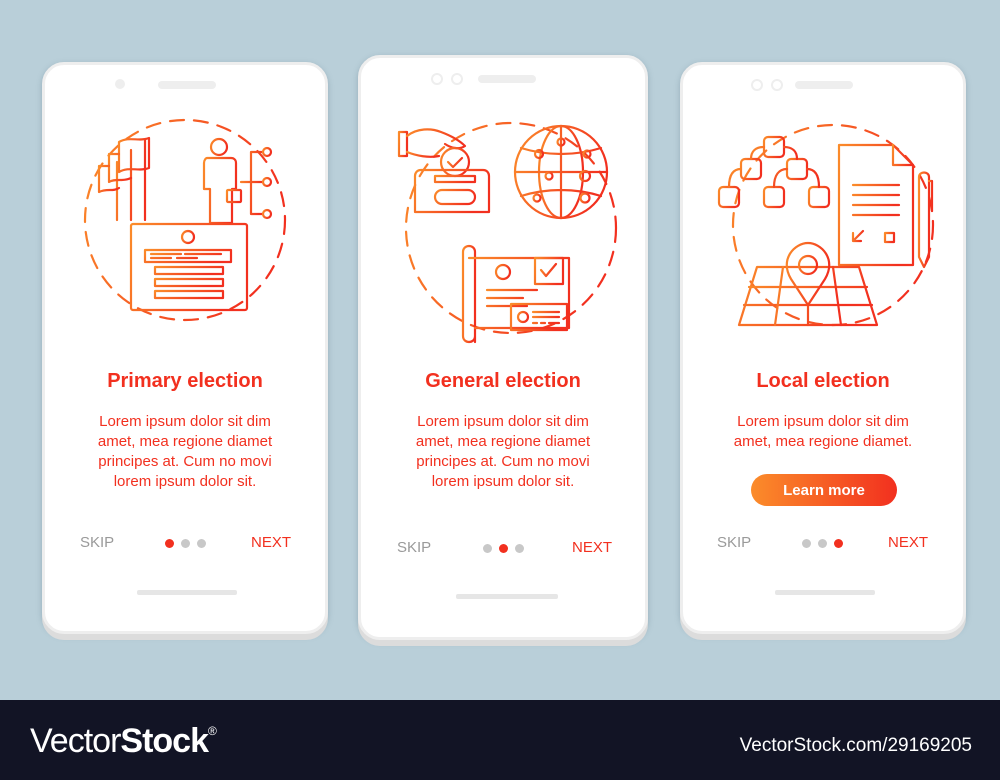 This screenshot has width=1000, height=780. I want to click on id-card-document-icon, so click(189, 267).